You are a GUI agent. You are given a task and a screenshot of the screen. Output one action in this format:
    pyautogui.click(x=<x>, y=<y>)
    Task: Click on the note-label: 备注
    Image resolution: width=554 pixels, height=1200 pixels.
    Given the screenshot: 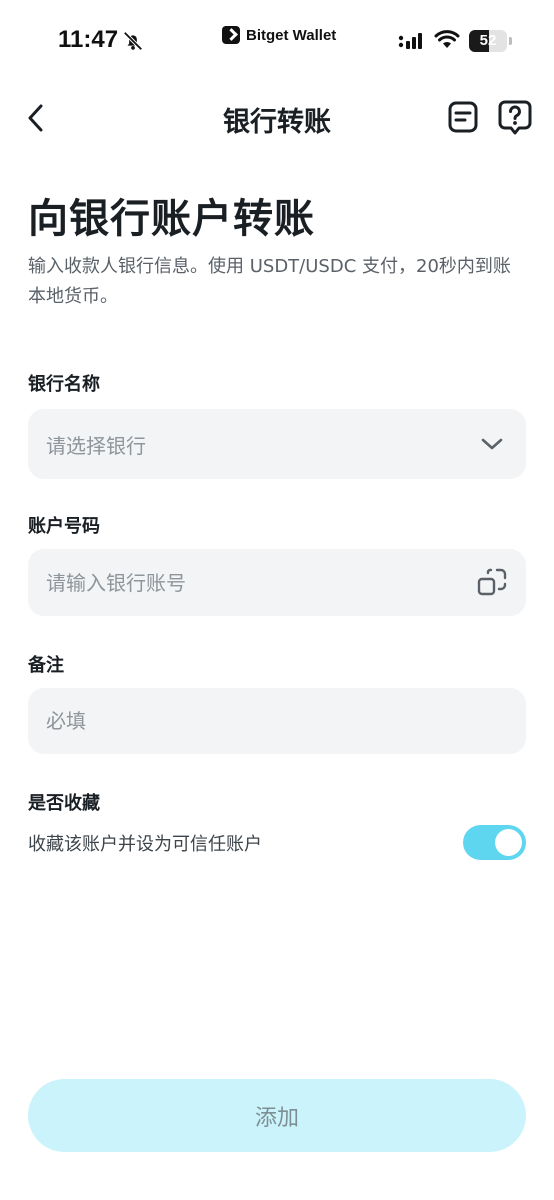 What is the action you would take?
    pyautogui.click(x=46, y=665)
    